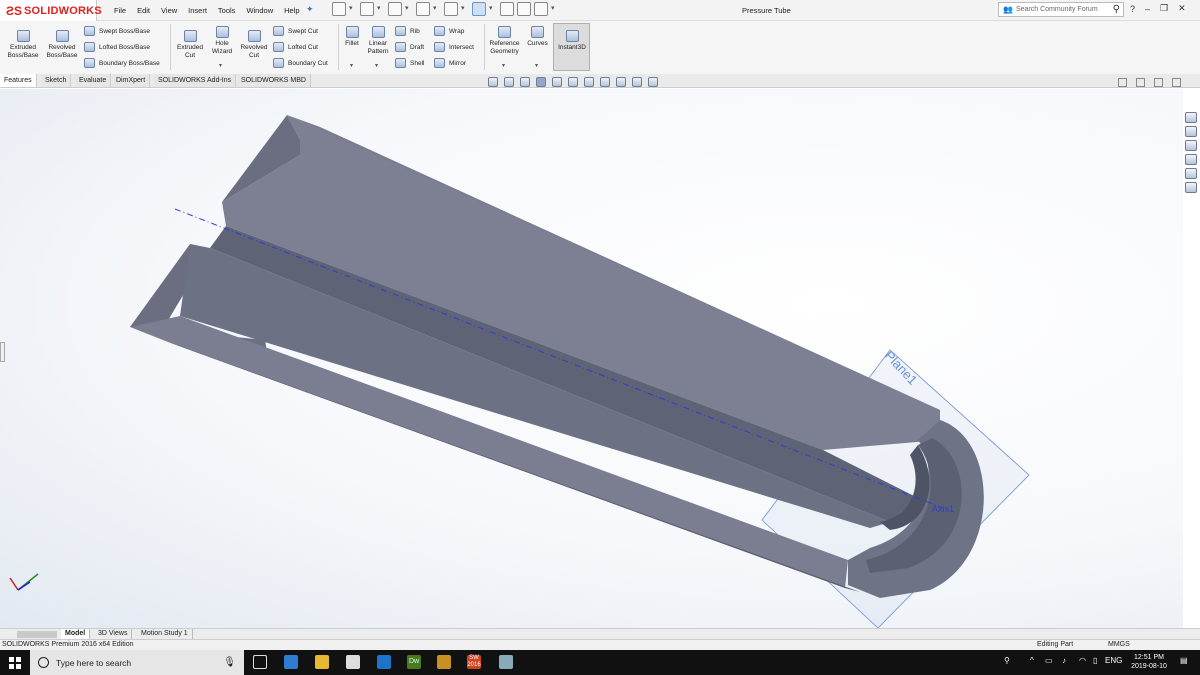  What do you see at coordinates (197, 10) in the screenshot?
I see `menu-insert: Insert` at bounding box center [197, 10].